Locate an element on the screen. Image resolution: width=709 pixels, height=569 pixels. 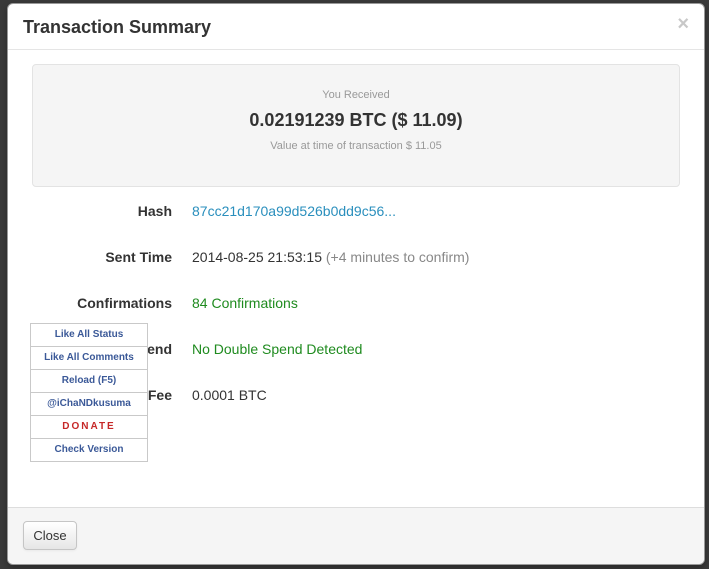
donate-button: DONATE is located at coordinates (89, 427).